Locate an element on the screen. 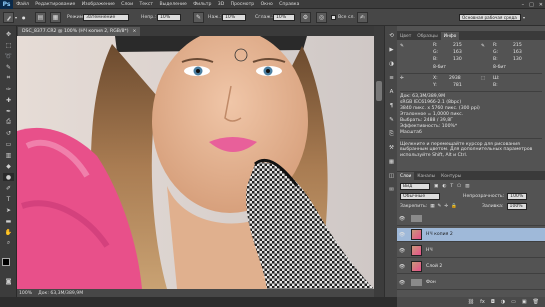 The image size is (545, 307). minimize-button: – is located at coordinates (523, 5).